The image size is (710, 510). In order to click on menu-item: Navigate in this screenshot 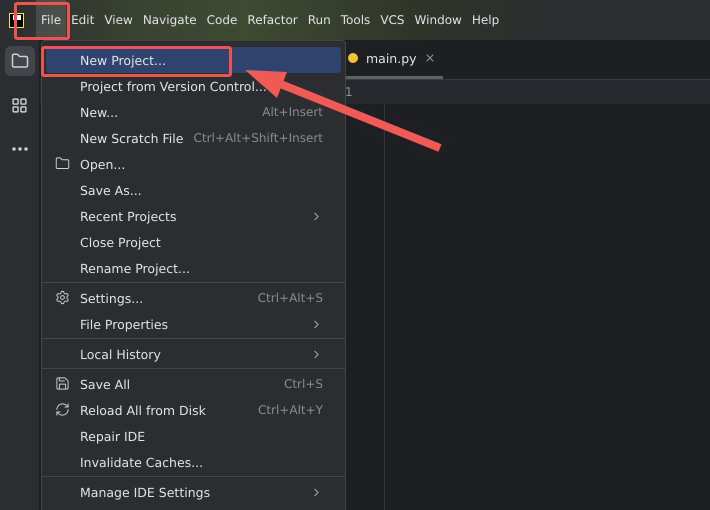, I will do `click(170, 20)`.